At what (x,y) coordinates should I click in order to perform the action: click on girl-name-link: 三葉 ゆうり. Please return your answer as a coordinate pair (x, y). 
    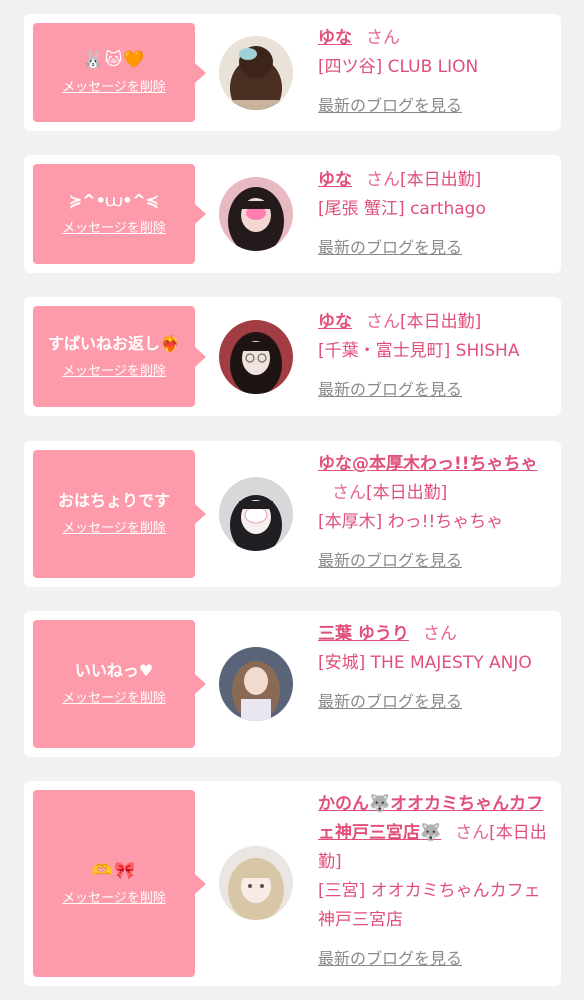
    Looking at the image, I should click on (363, 634).